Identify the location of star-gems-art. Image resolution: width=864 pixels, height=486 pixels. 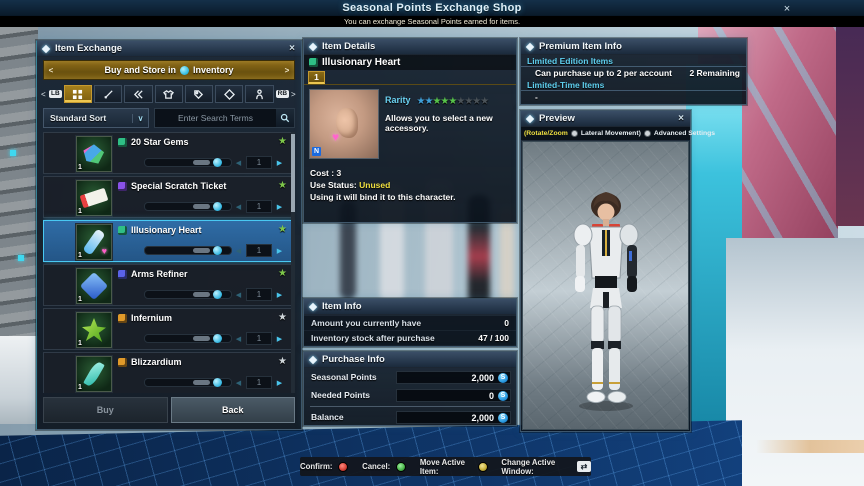
(94, 154).